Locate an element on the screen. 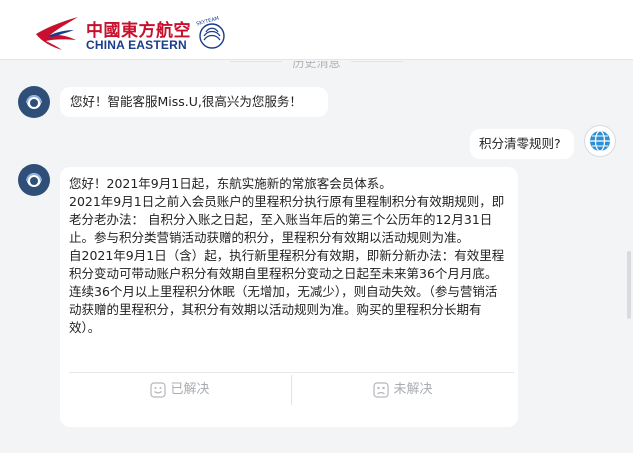 This screenshot has height=453, width=633. user-message: 积分清零规则? is located at coordinates (522, 144).